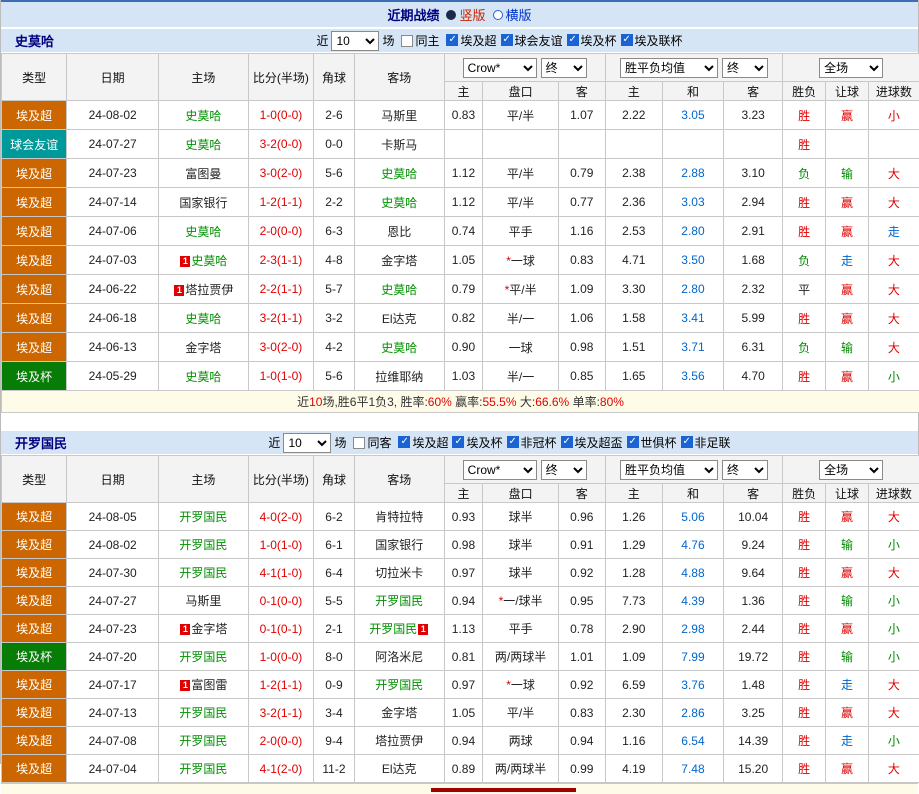 The image size is (919, 794). What do you see at coordinates (465, 14) in the screenshot?
I see `layout-vertical-radio: 竖版` at bounding box center [465, 14].